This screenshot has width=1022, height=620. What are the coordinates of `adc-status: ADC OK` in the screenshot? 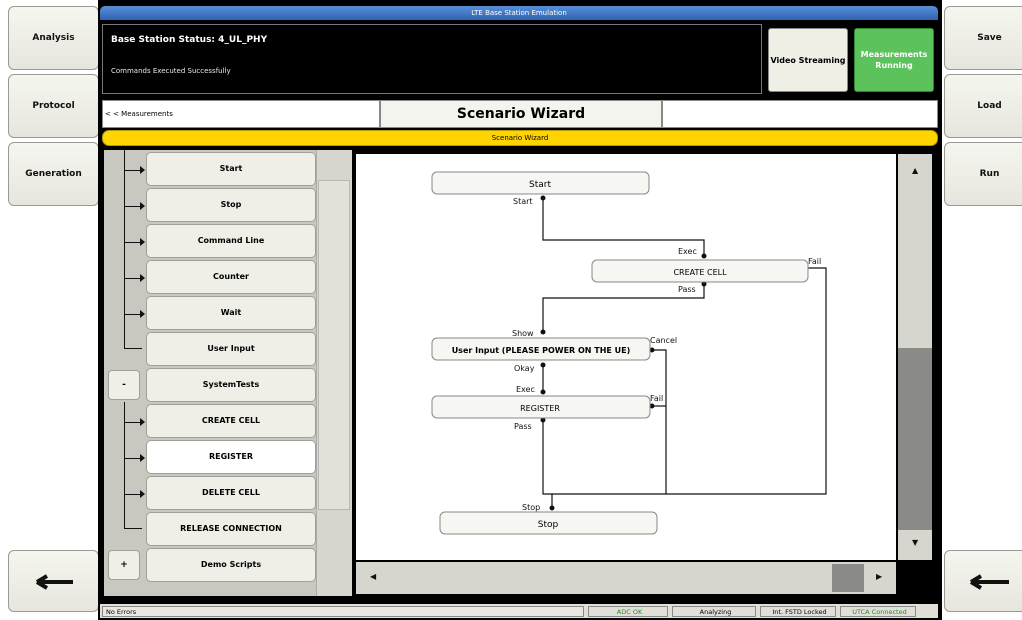 It's located at (628, 611).